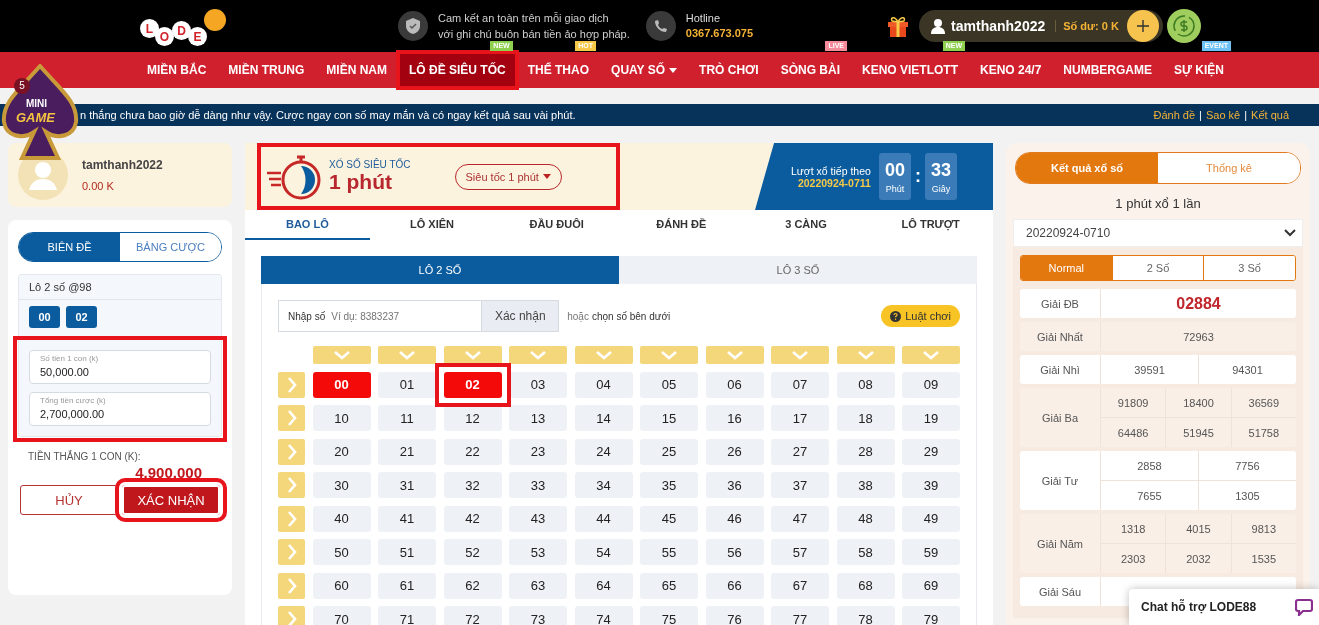 This screenshot has height=625, width=1319. What do you see at coordinates (865, 615) in the screenshot?
I see `number-cell: 78` at bounding box center [865, 615].